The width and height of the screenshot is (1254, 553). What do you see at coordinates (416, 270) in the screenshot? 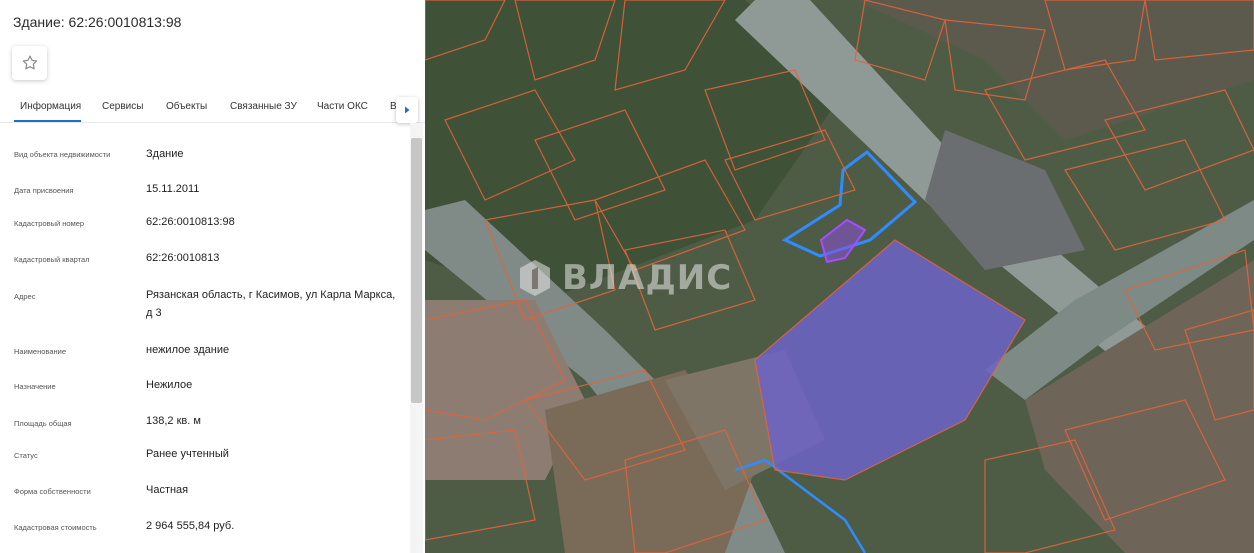
I see `scrollbar-thumb` at bounding box center [416, 270].